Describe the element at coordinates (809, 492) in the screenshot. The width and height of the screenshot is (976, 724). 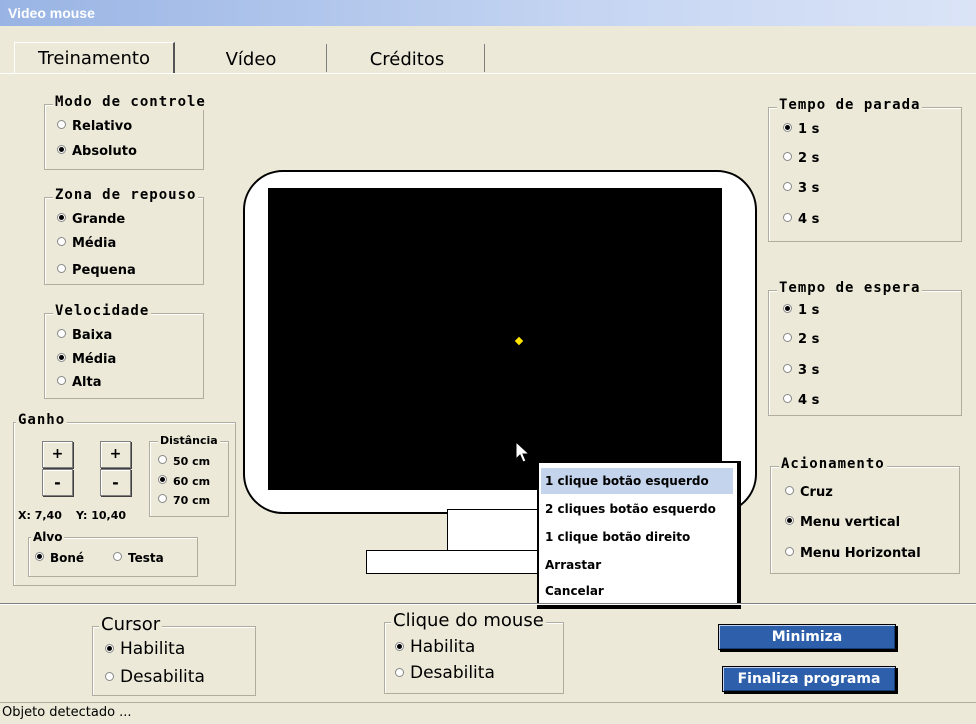
I see `radio-cruz: Cruz` at that location.